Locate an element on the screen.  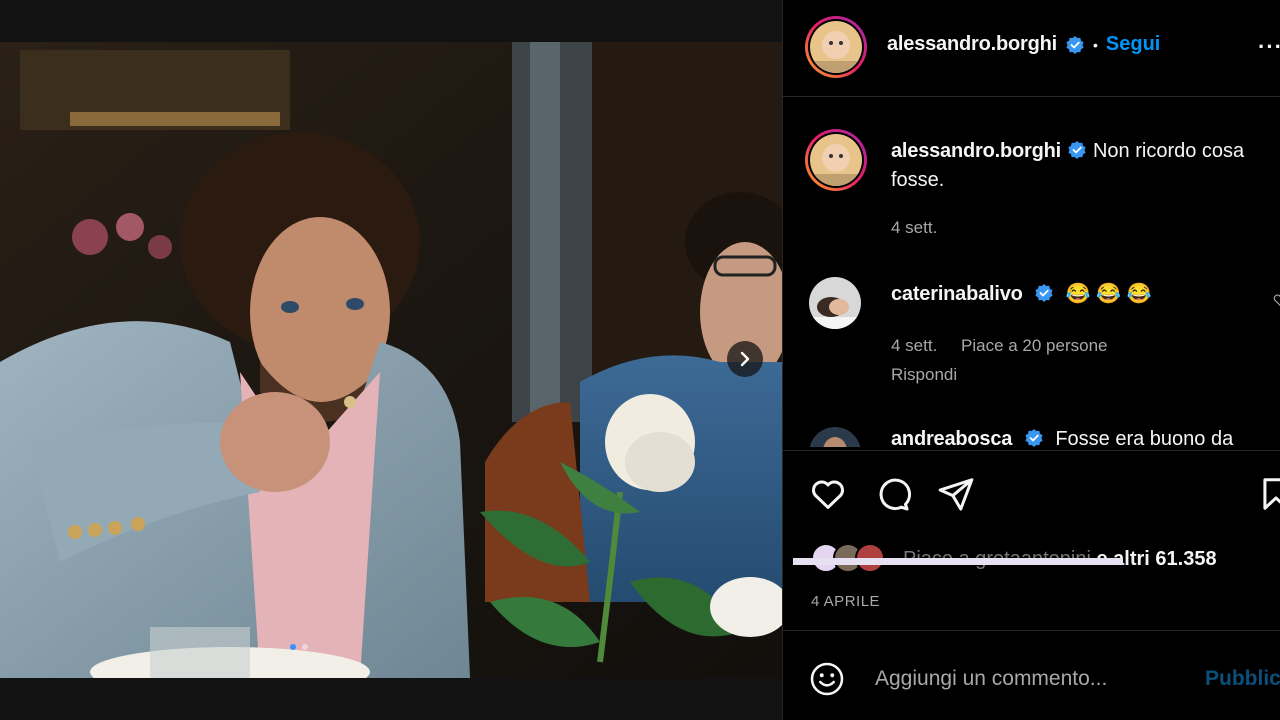
comment-heart-icon is located at coordinates (1276, 300).